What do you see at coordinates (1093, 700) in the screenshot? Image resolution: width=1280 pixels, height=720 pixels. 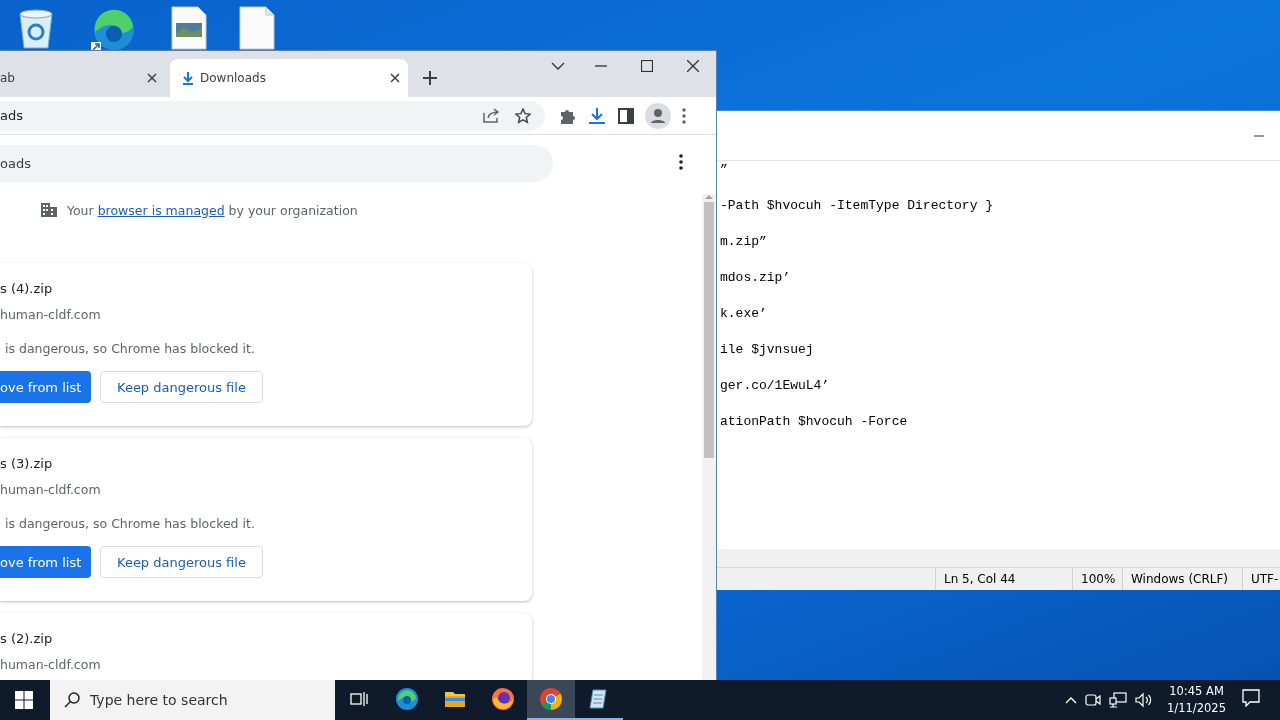 I see `camera-icon` at bounding box center [1093, 700].